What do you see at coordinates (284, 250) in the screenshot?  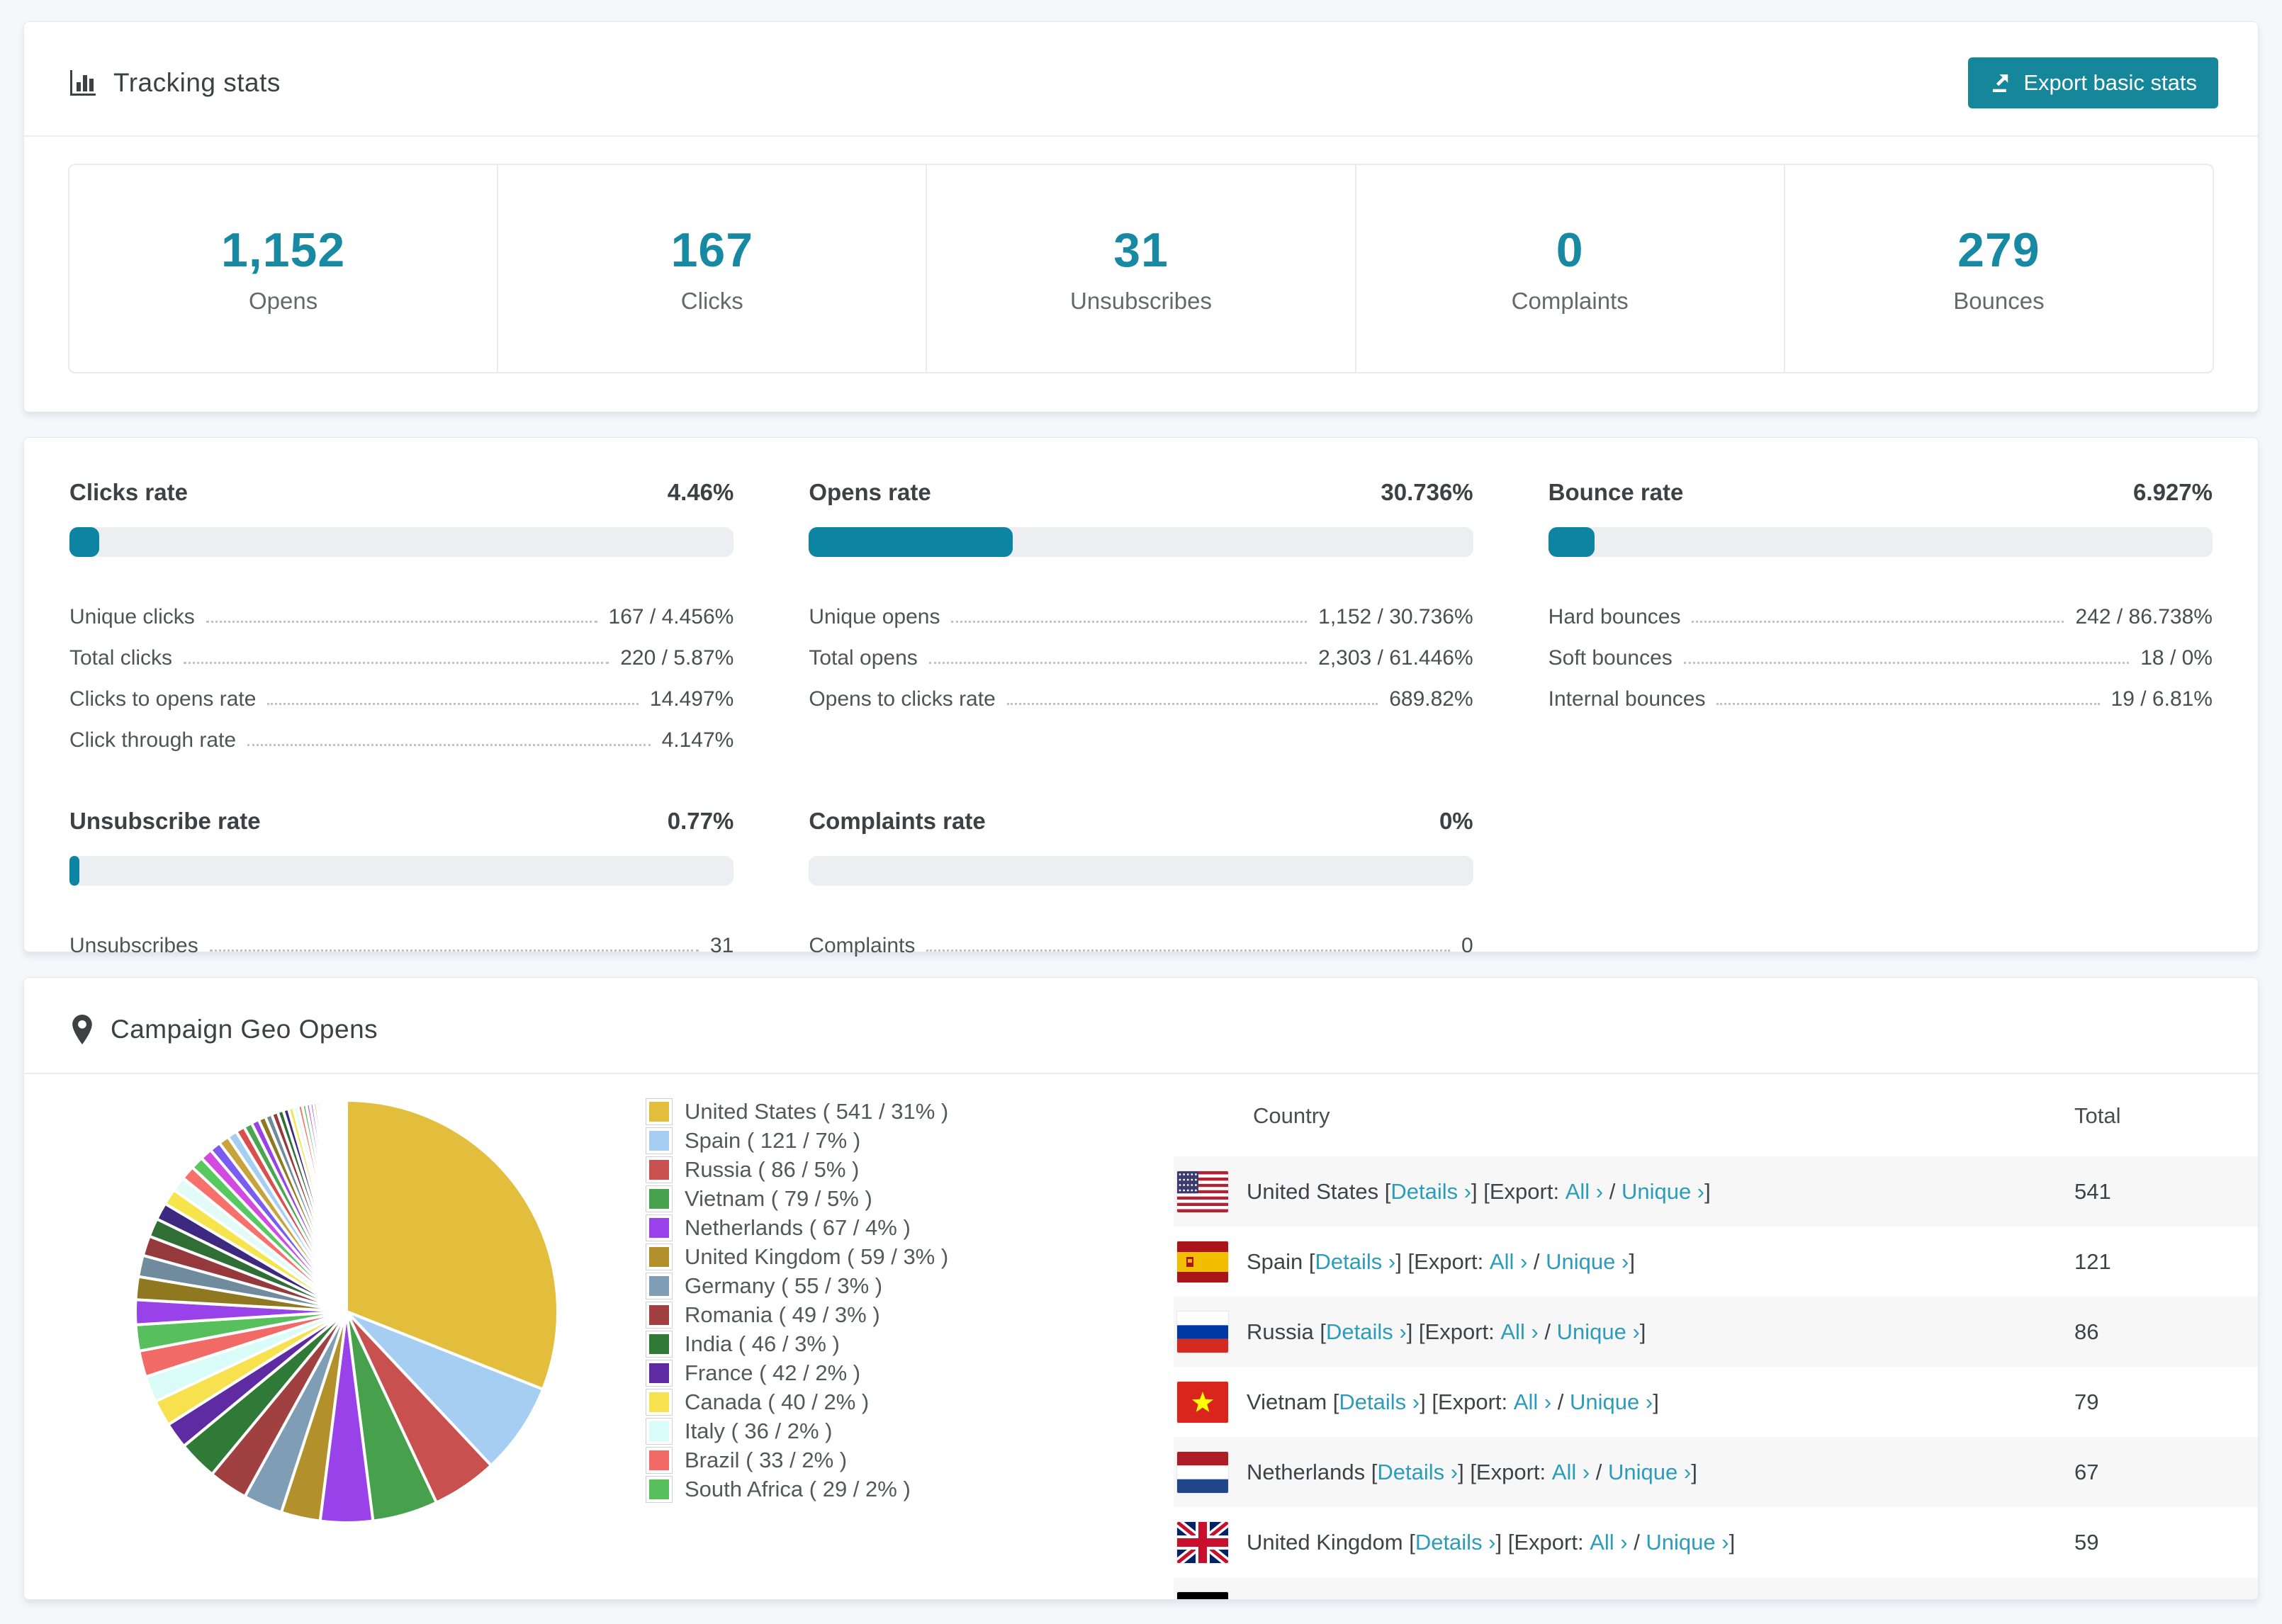 I see `stat-value-opens: 1,152` at bounding box center [284, 250].